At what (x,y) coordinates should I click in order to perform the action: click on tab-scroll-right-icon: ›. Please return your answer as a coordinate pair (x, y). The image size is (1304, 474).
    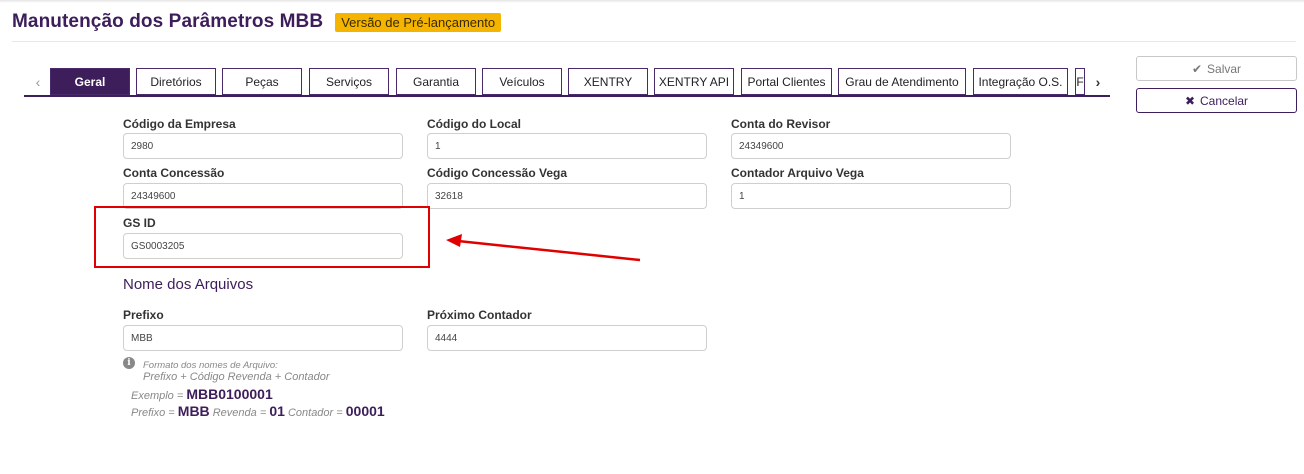
    Looking at the image, I should click on (1098, 81).